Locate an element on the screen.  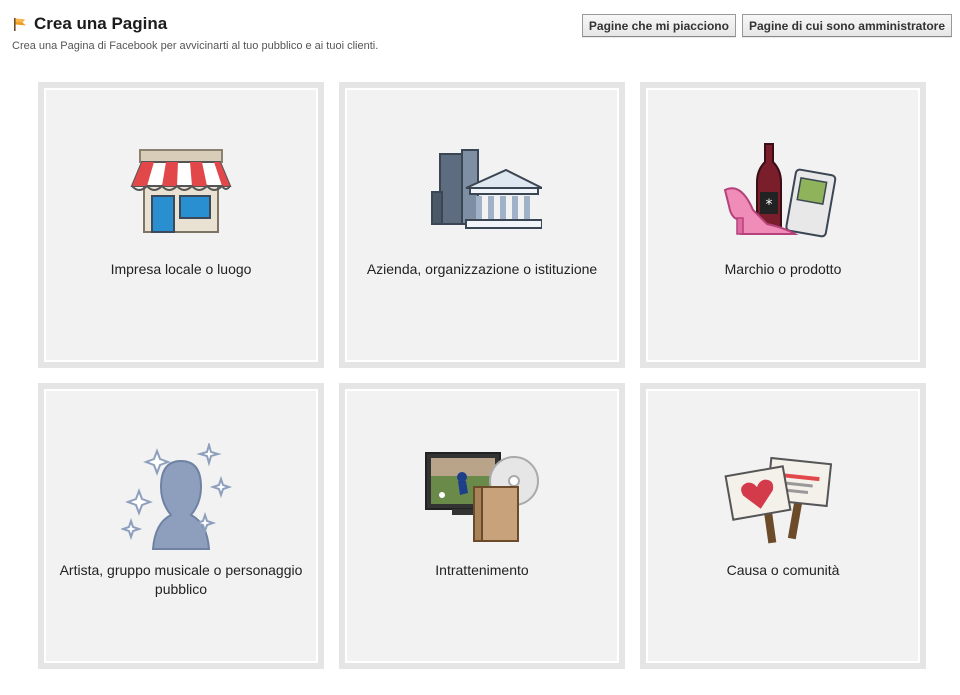
category-card-company: Azienda, organizzazione o istituzione is located at coordinates (482, 225).